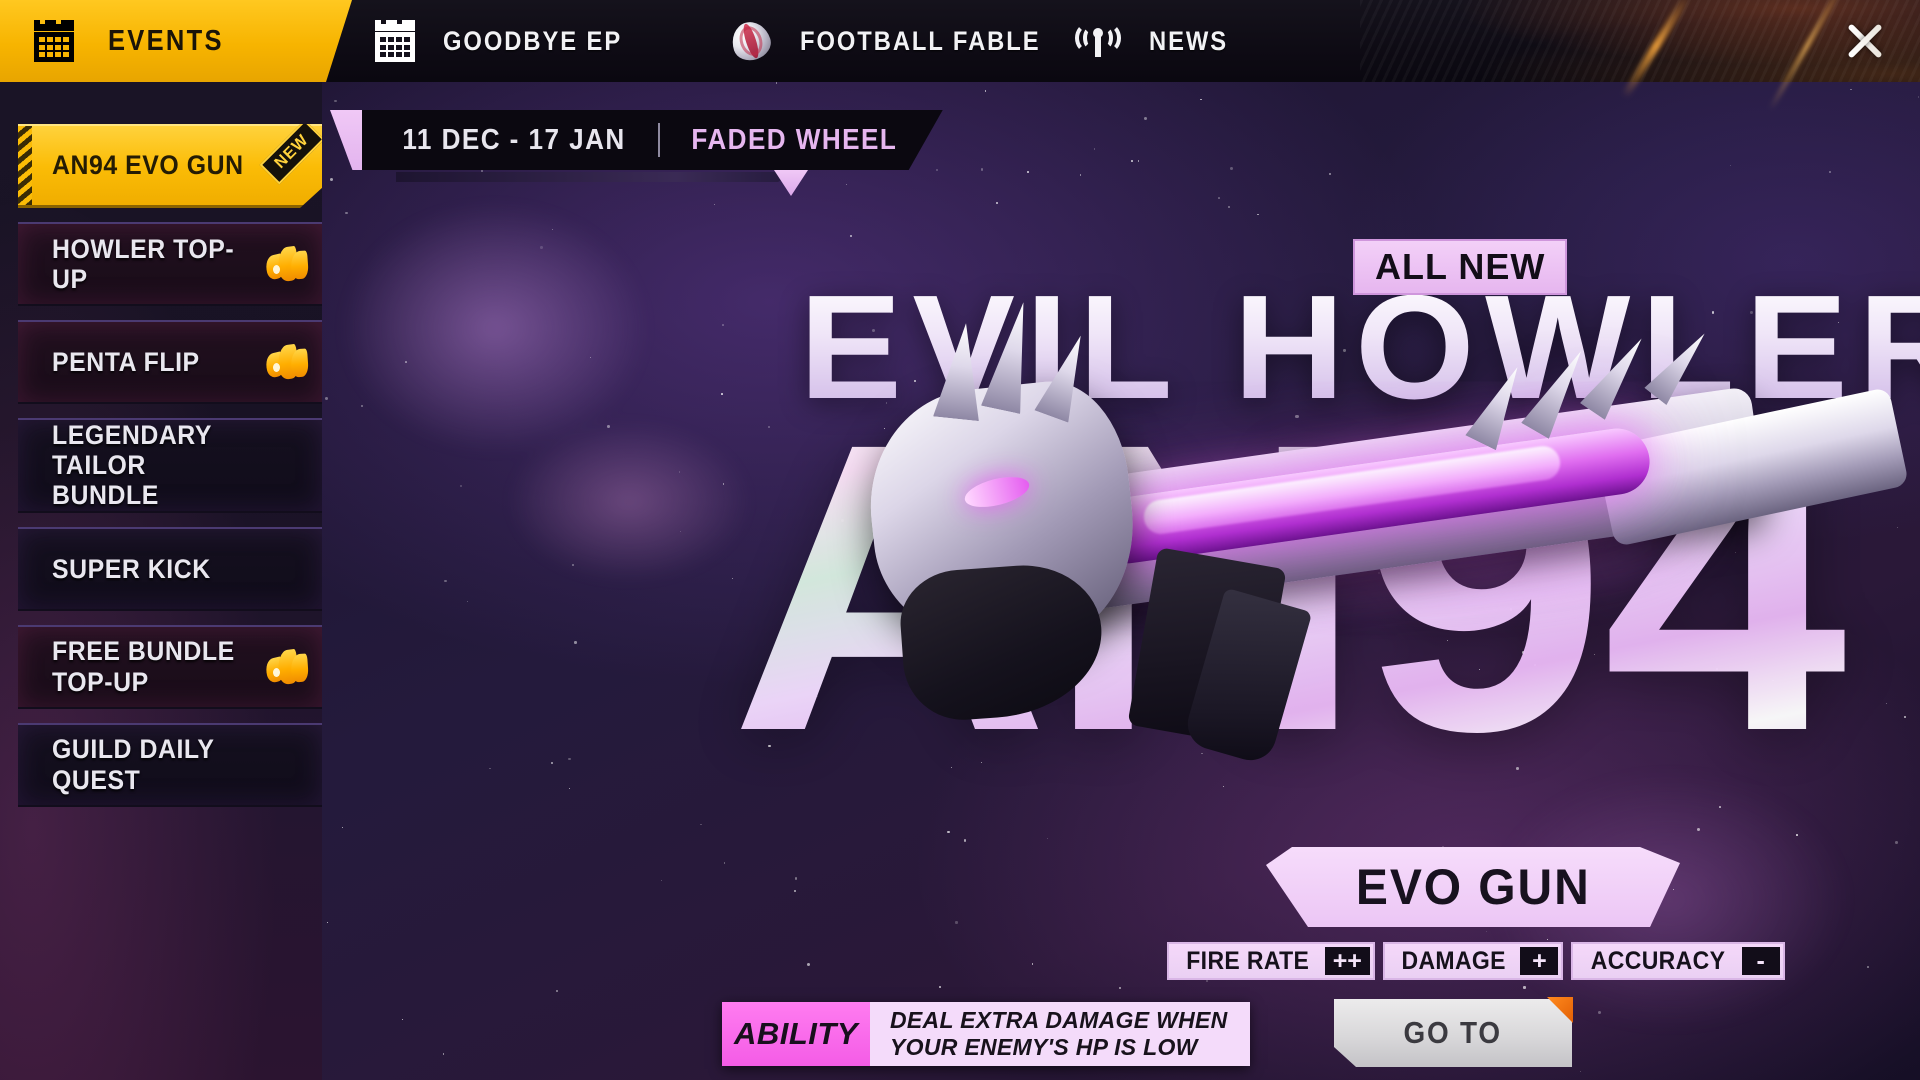  I want to click on sidebar-item-label: SUPER KICK, so click(131, 568).